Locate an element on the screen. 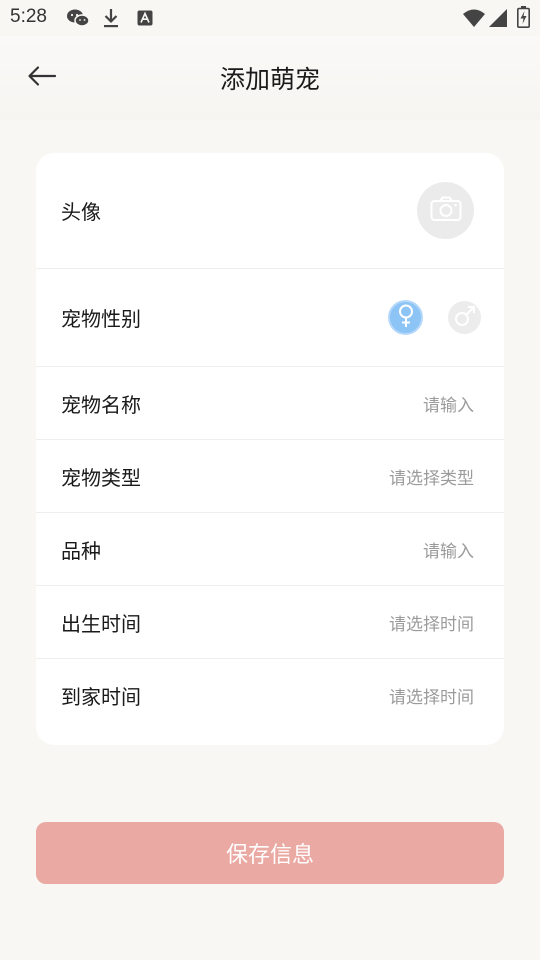 The image size is (540, 960). wechat-icon is located at coordinates (78, 20).